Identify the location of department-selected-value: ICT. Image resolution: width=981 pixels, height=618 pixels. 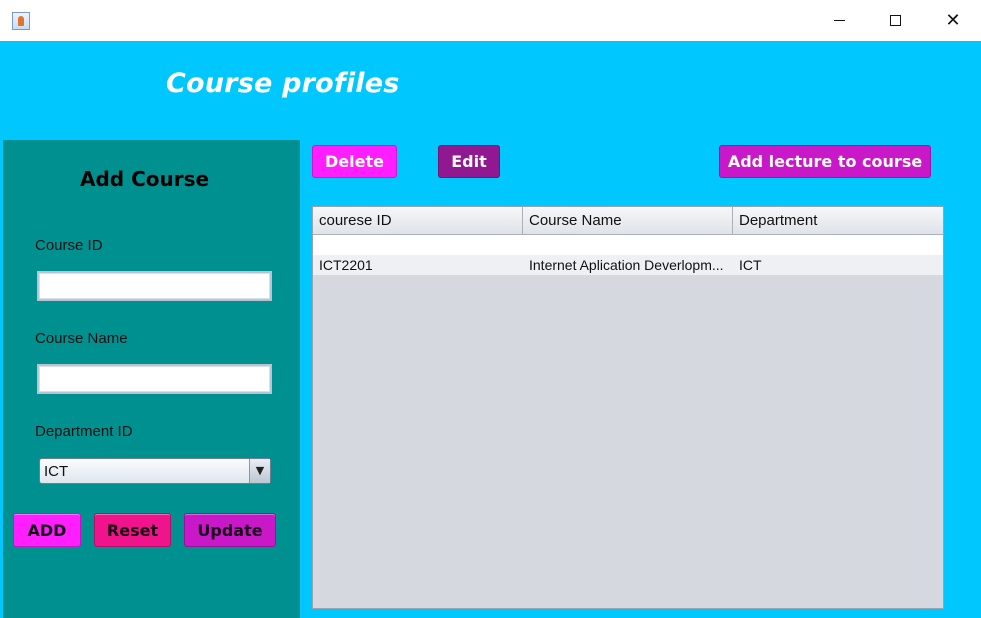
(56, 471).